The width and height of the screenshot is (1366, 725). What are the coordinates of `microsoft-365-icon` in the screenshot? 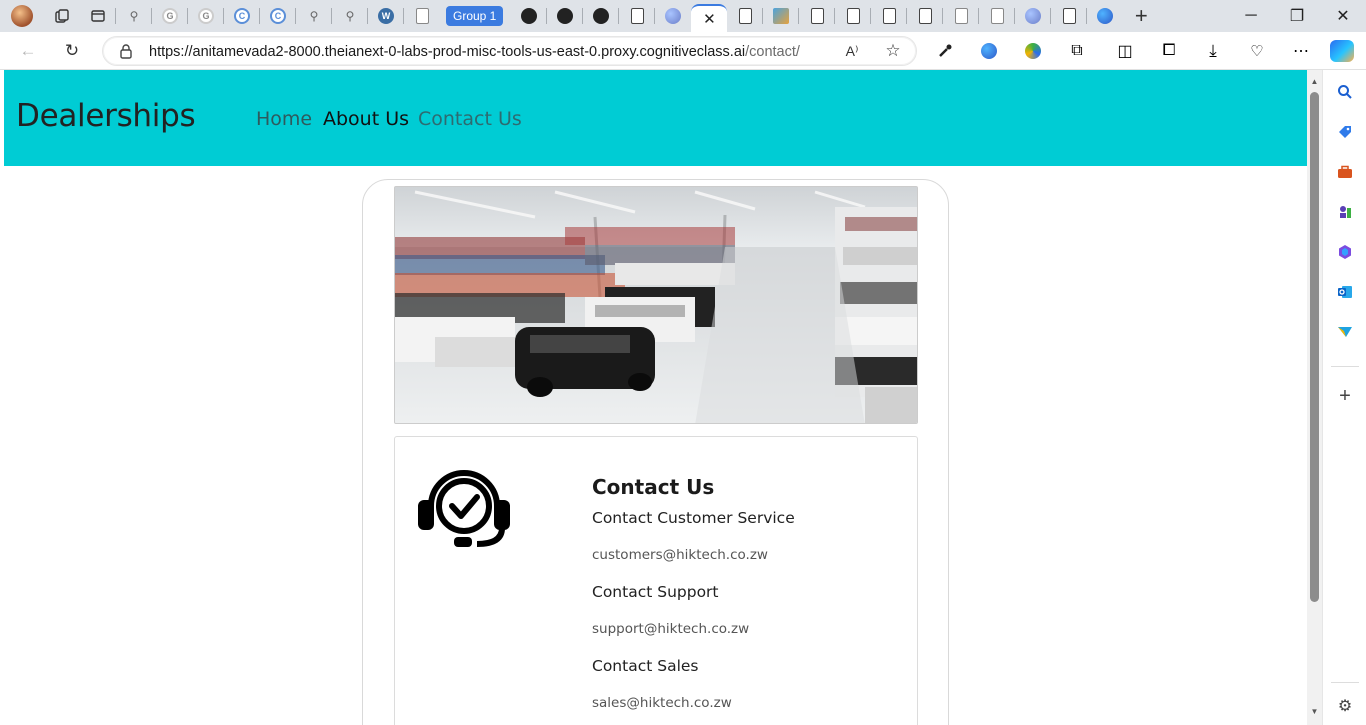 It's located at (1345, 252).